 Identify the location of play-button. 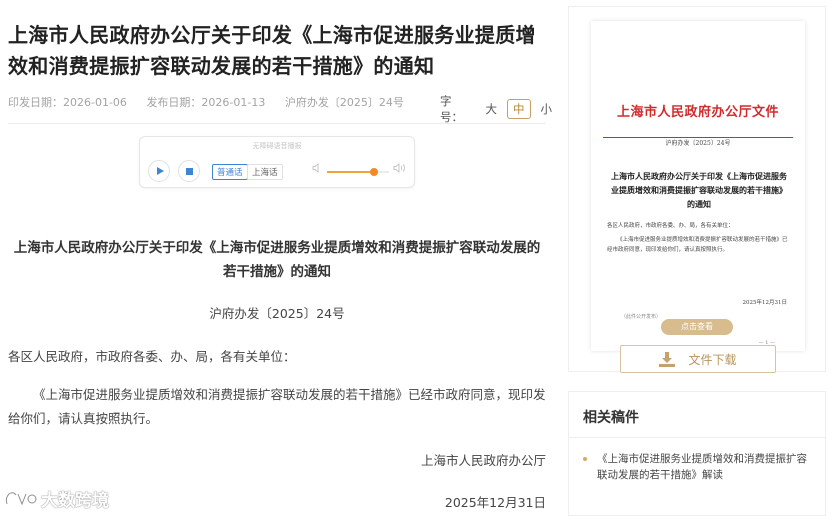
(159, 171).